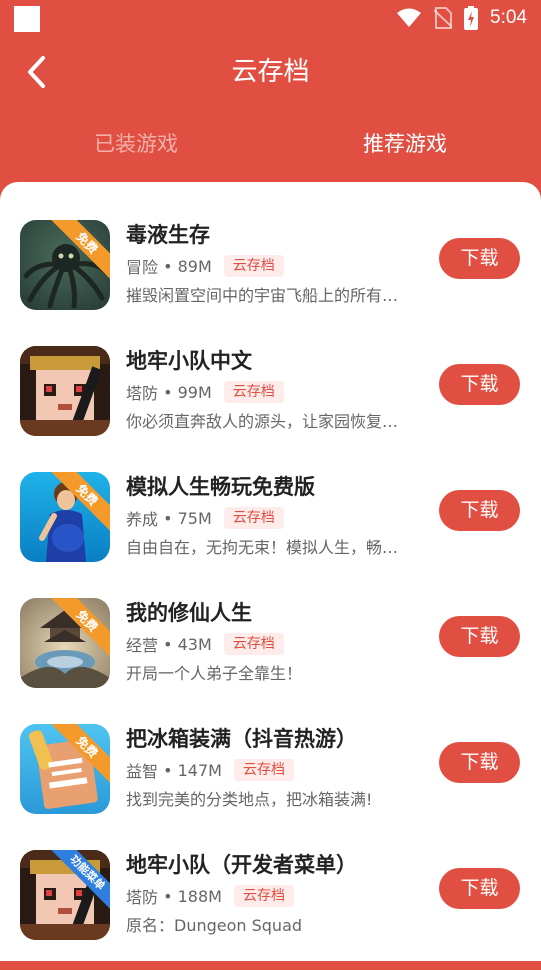 The height and width of the screenshot is (970, 541). Describe the element at coordinates (270, 144) in the screenshot. I see `tab-bar: 已装游戏 推荐游戏` at that location.